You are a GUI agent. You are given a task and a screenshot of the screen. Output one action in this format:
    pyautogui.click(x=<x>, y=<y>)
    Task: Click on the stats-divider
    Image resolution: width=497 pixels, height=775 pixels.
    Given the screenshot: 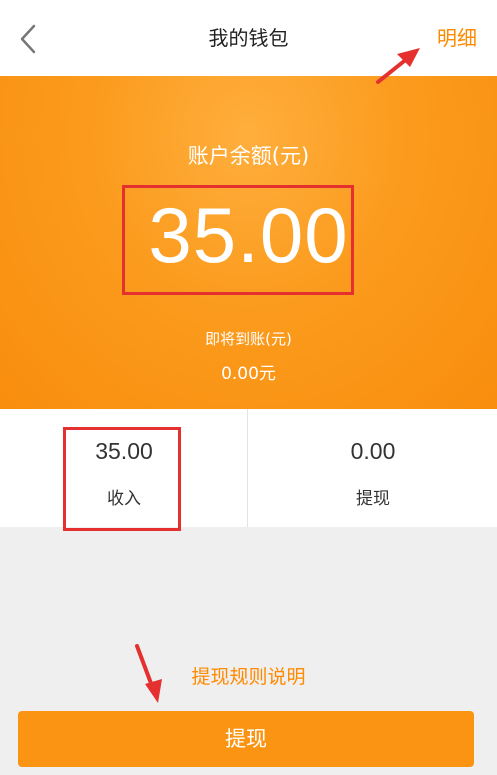 What is the action you would take?
    pyautogui.click(x=247, y=468)
    